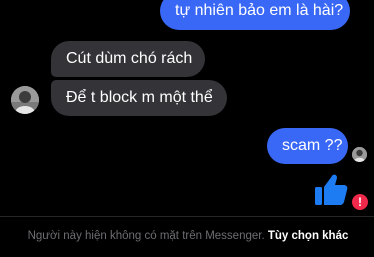 The width and height of the screenshot is (374, 257). I want to click on thumbs-up-icon, so click(331, 190).